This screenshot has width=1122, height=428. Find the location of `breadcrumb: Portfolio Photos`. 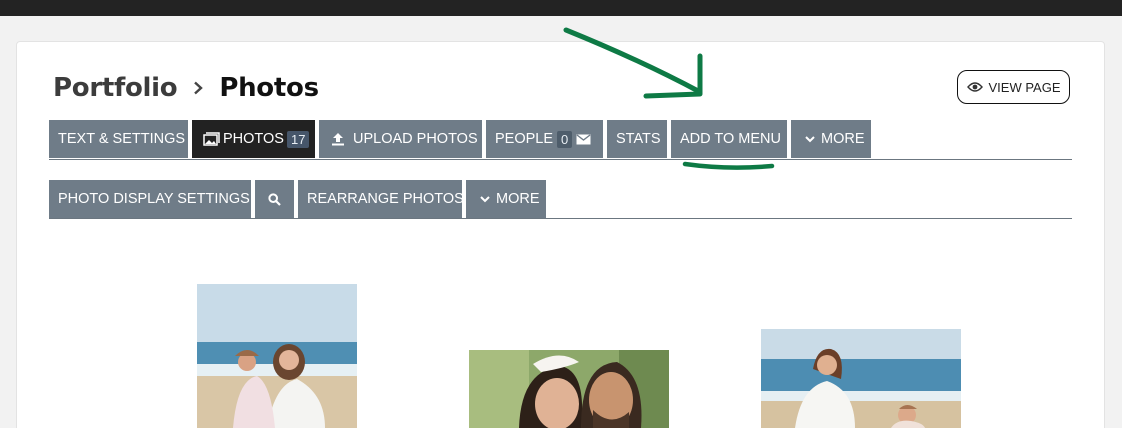

breadcrumb: Portfolio Photos is located at coordinates (186, 88).